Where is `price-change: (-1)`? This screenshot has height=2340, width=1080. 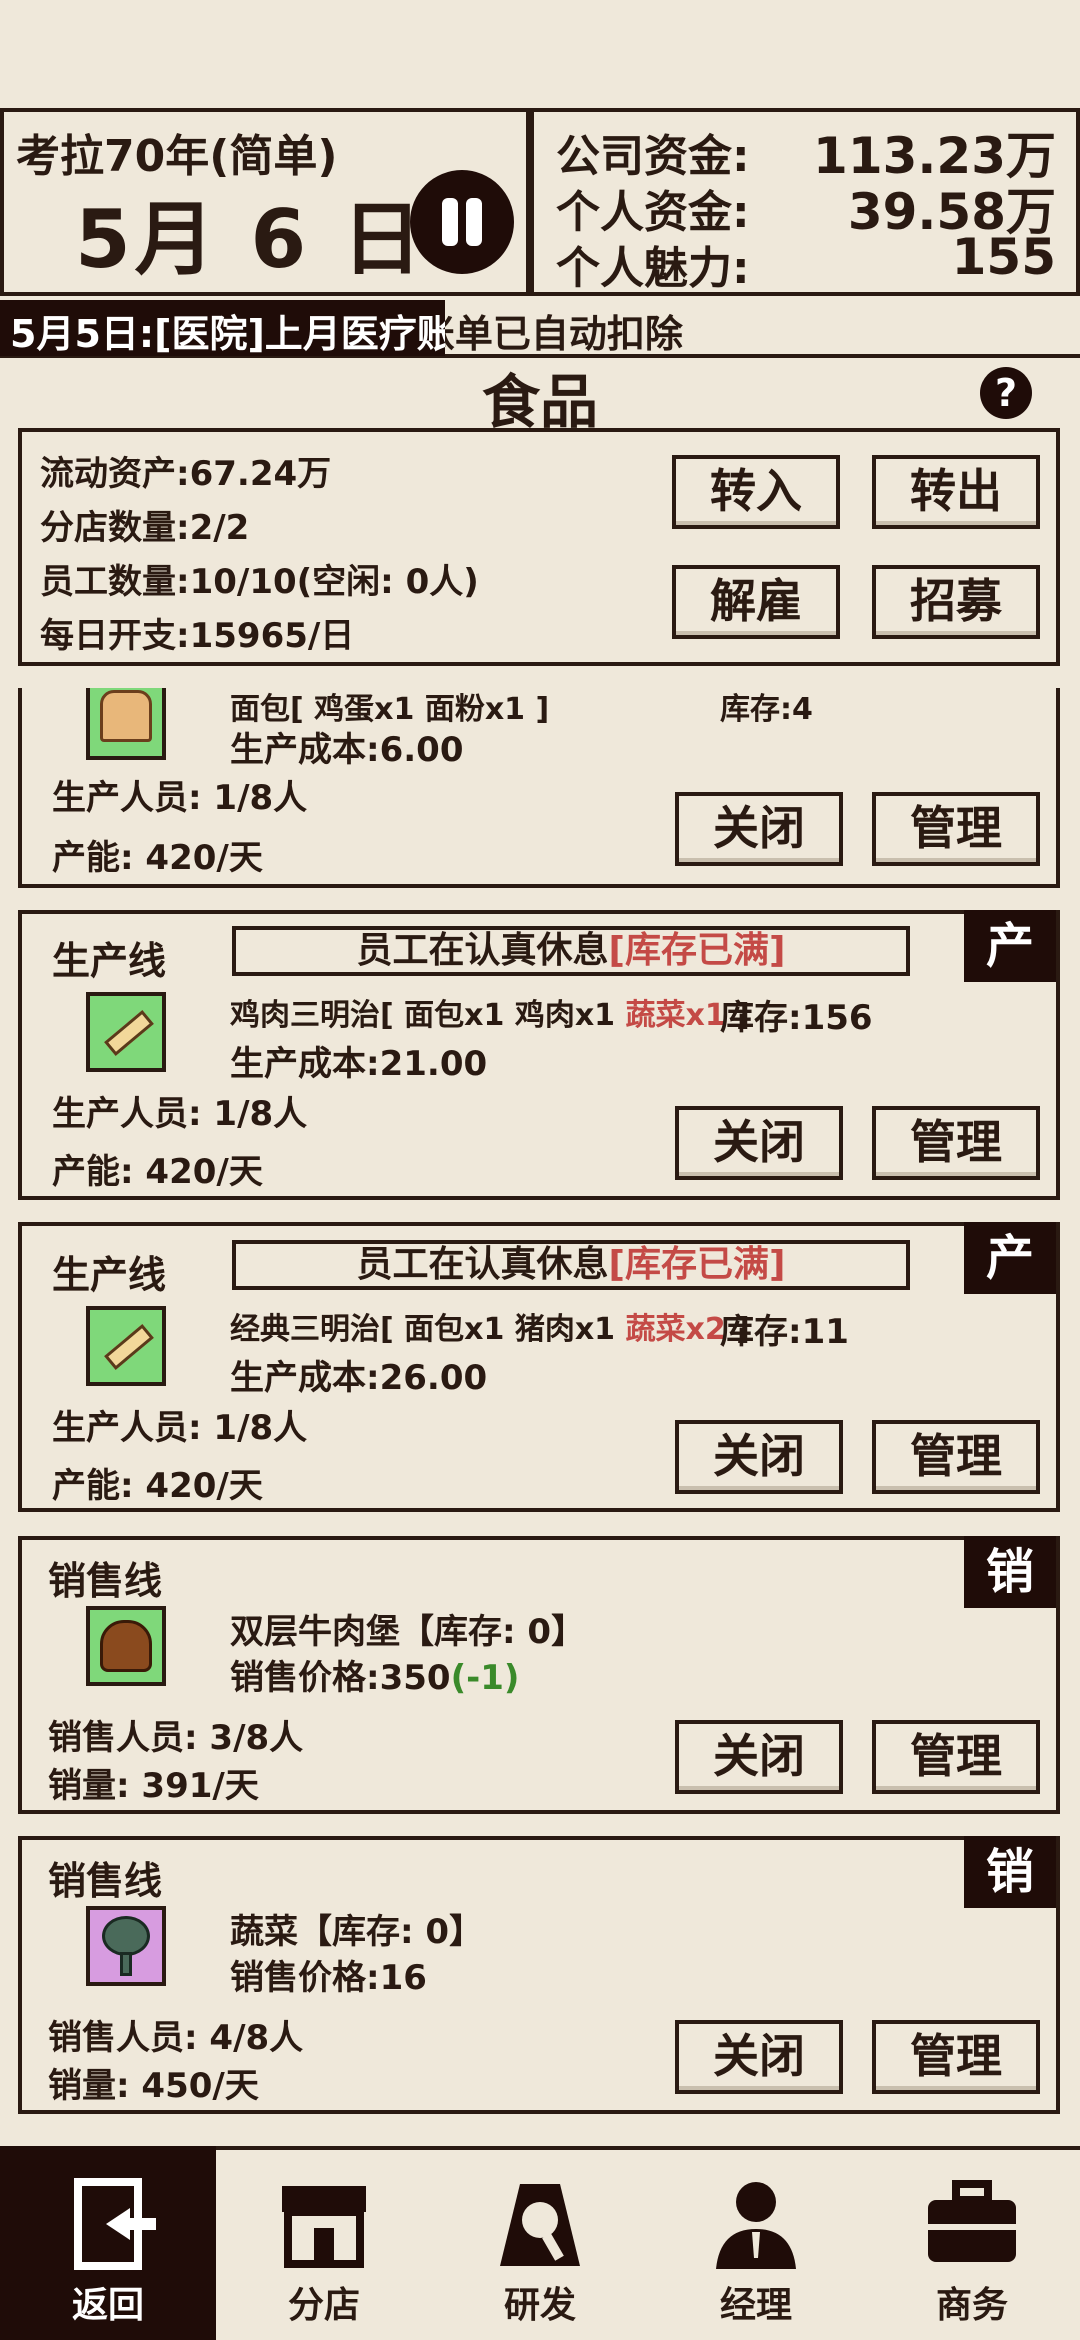
price-change: (-1) is located at coordinates (485, 1678).